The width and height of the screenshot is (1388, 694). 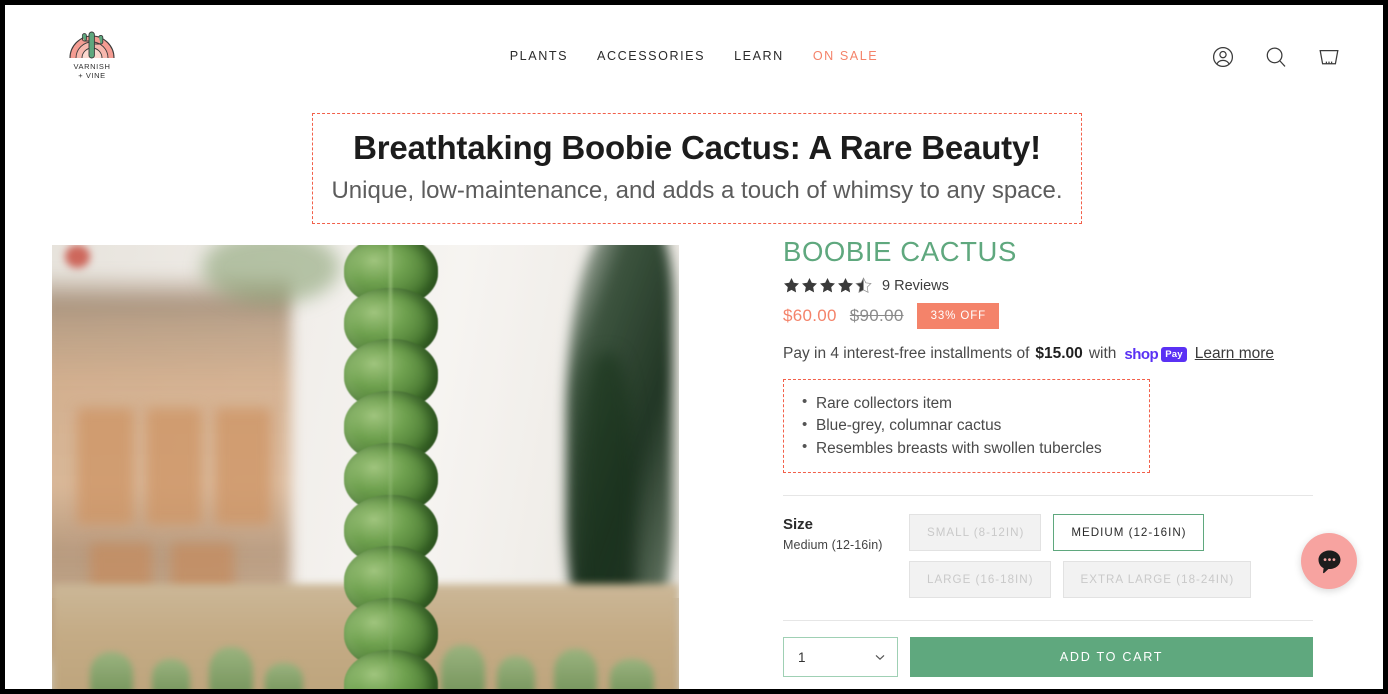 What do you see at coordinates (1111, 657) in the screenshot?
I see `add-to-cart-button: ADD TO CART` at bounding box center [1111, 657].